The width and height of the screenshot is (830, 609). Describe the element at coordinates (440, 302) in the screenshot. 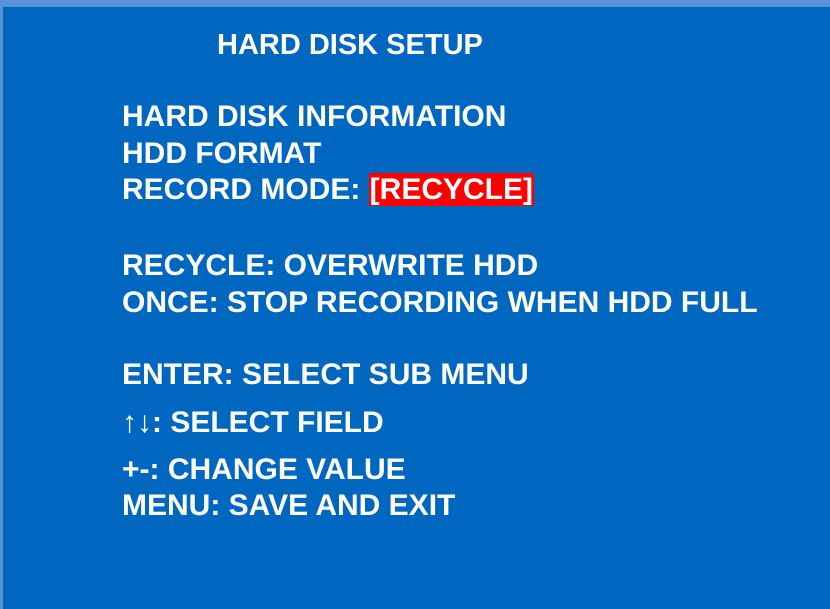

I see `description-once: ONCE: STOP RECORDING WHEN HDD FULL` at that location.